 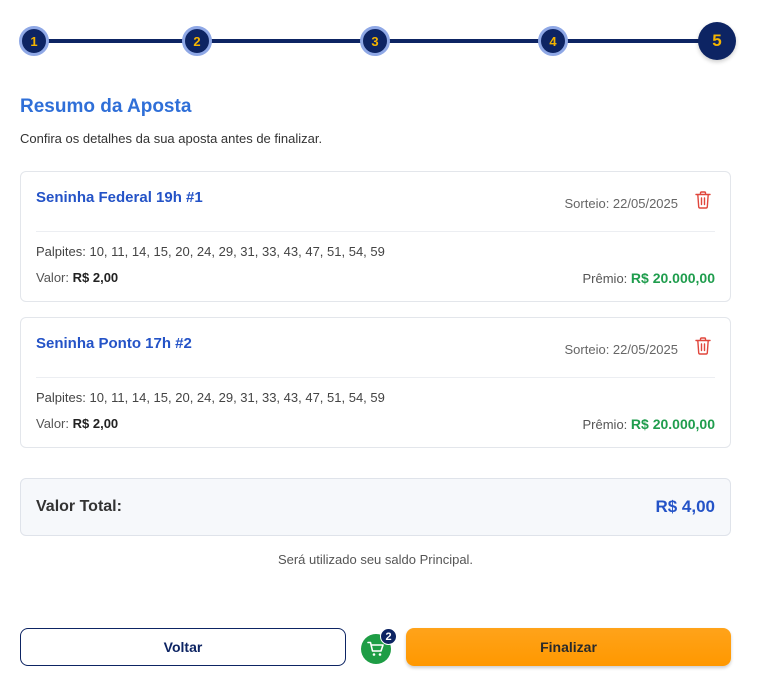 I want to click on cart-button: 2, so click(x=379, y=646).